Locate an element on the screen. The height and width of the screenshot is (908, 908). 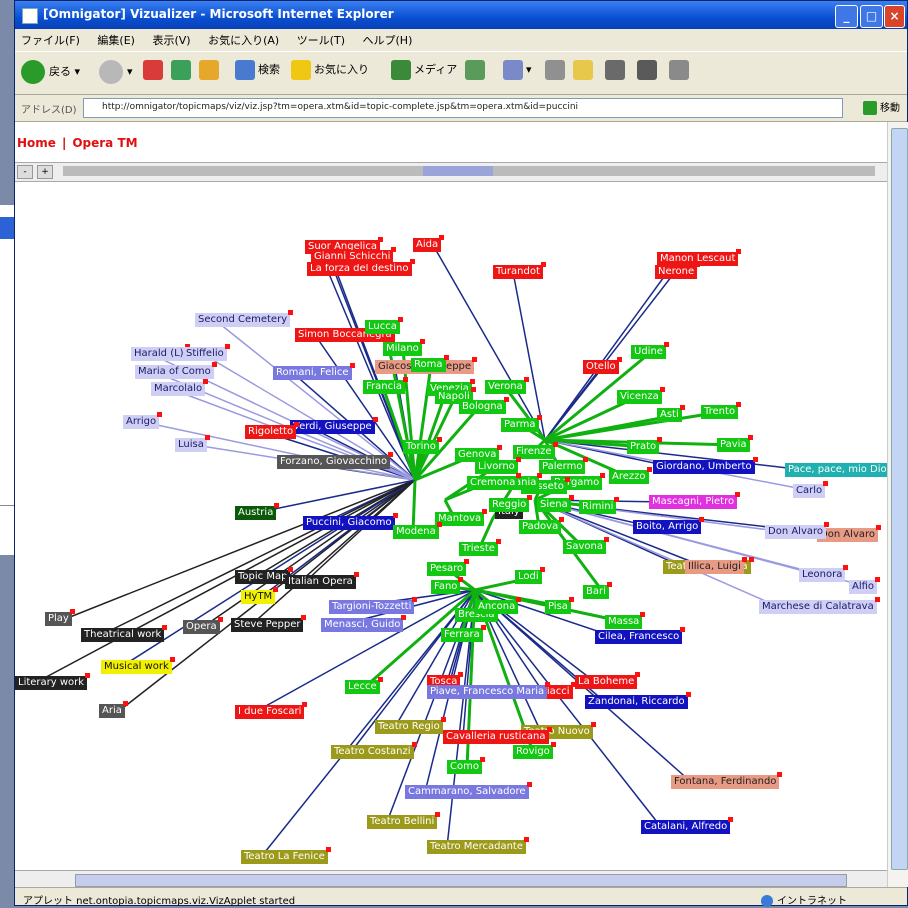
graph-node: Teatro Regio is located at coordinates (410, 725).